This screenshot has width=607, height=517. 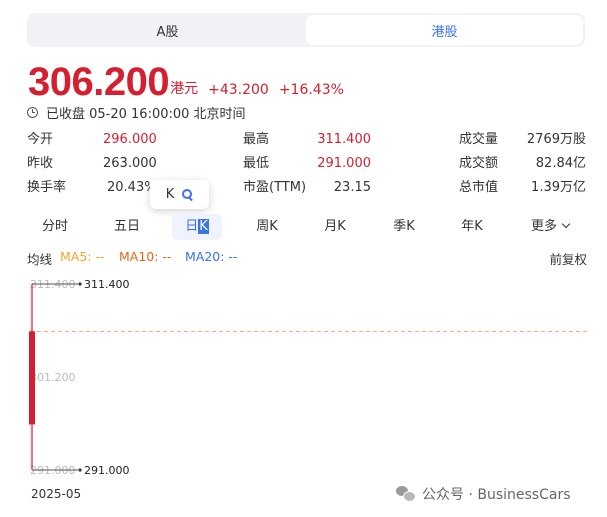 I want to click on adjust-mode-button: 前复权, so click(x=568, y=258).